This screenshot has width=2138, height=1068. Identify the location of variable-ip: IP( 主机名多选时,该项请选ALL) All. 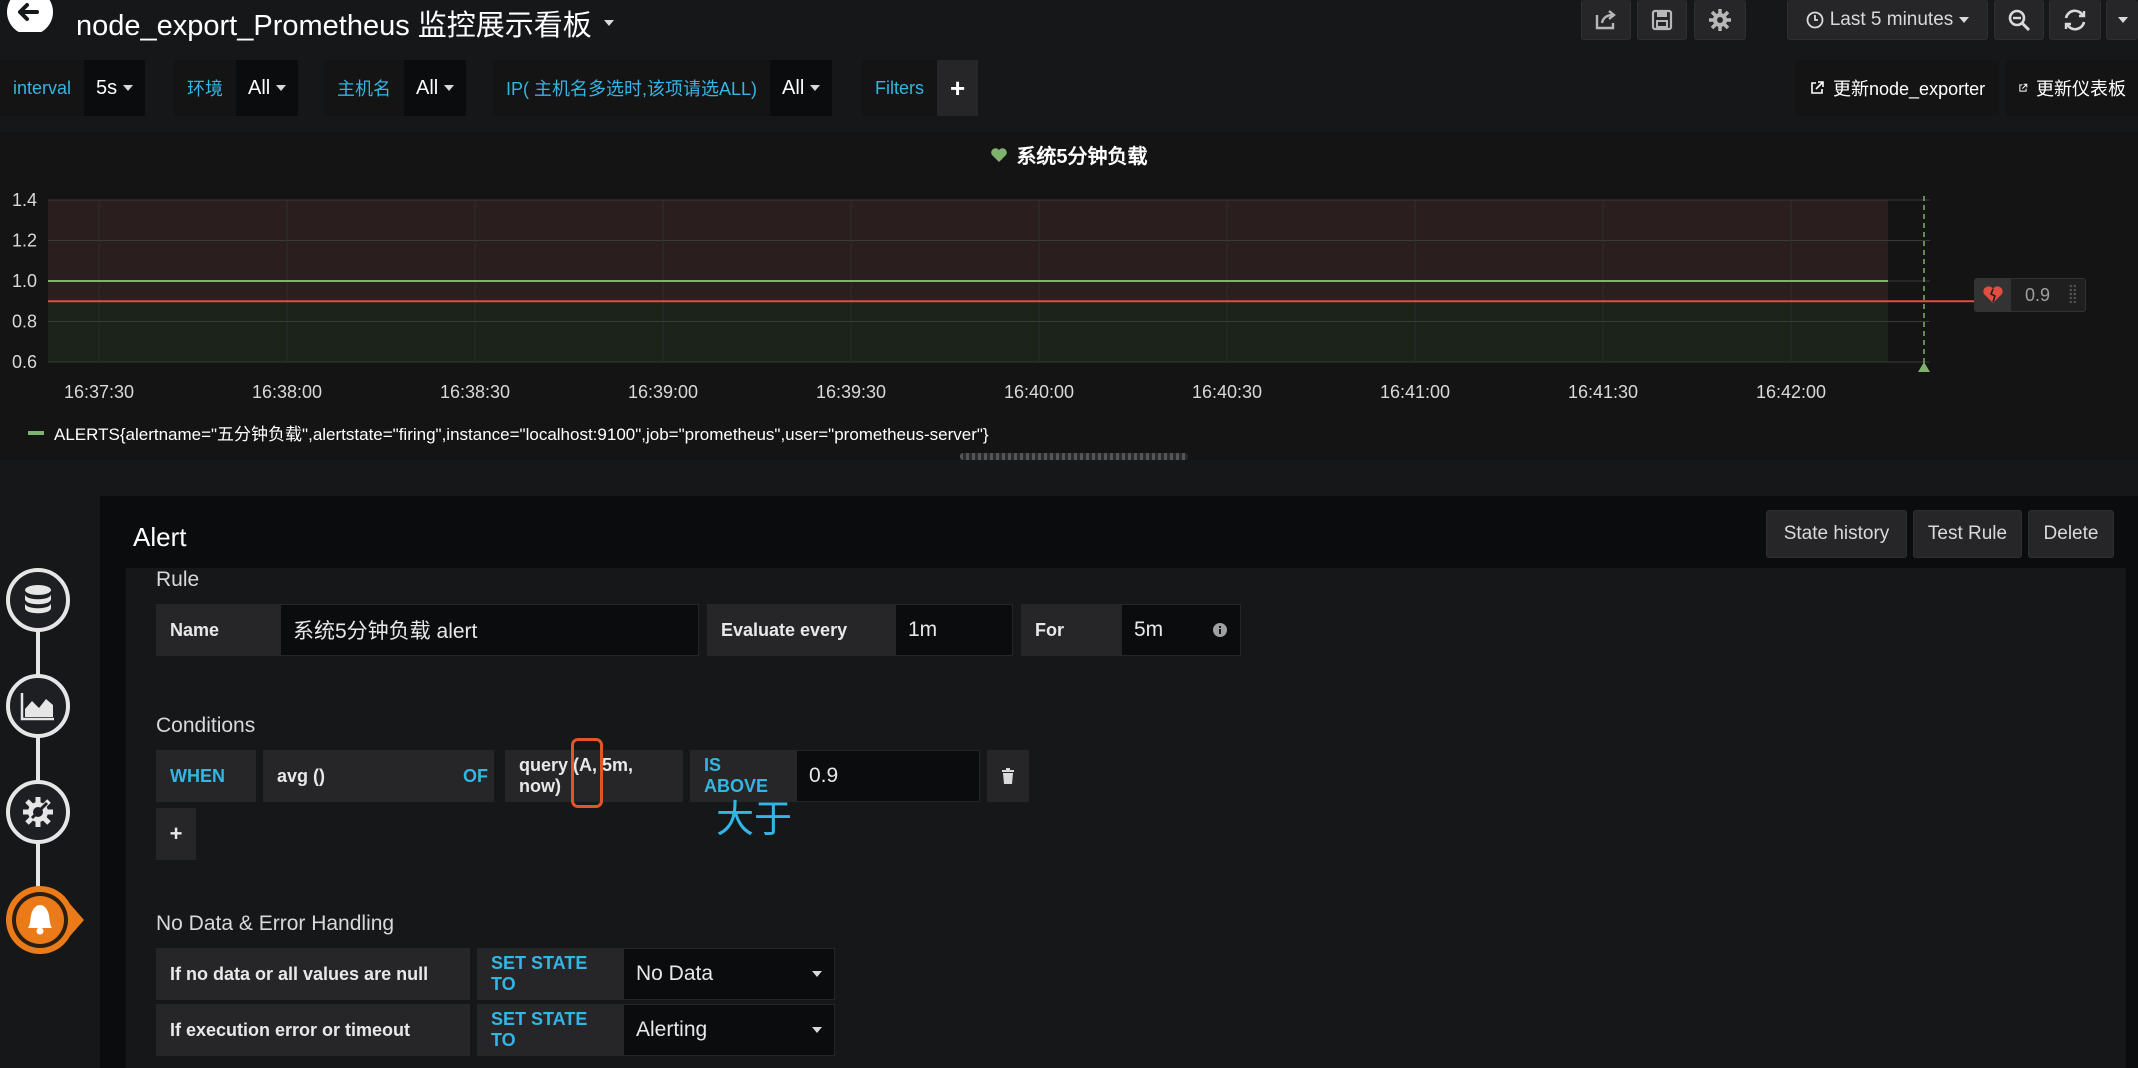
(663, 88).